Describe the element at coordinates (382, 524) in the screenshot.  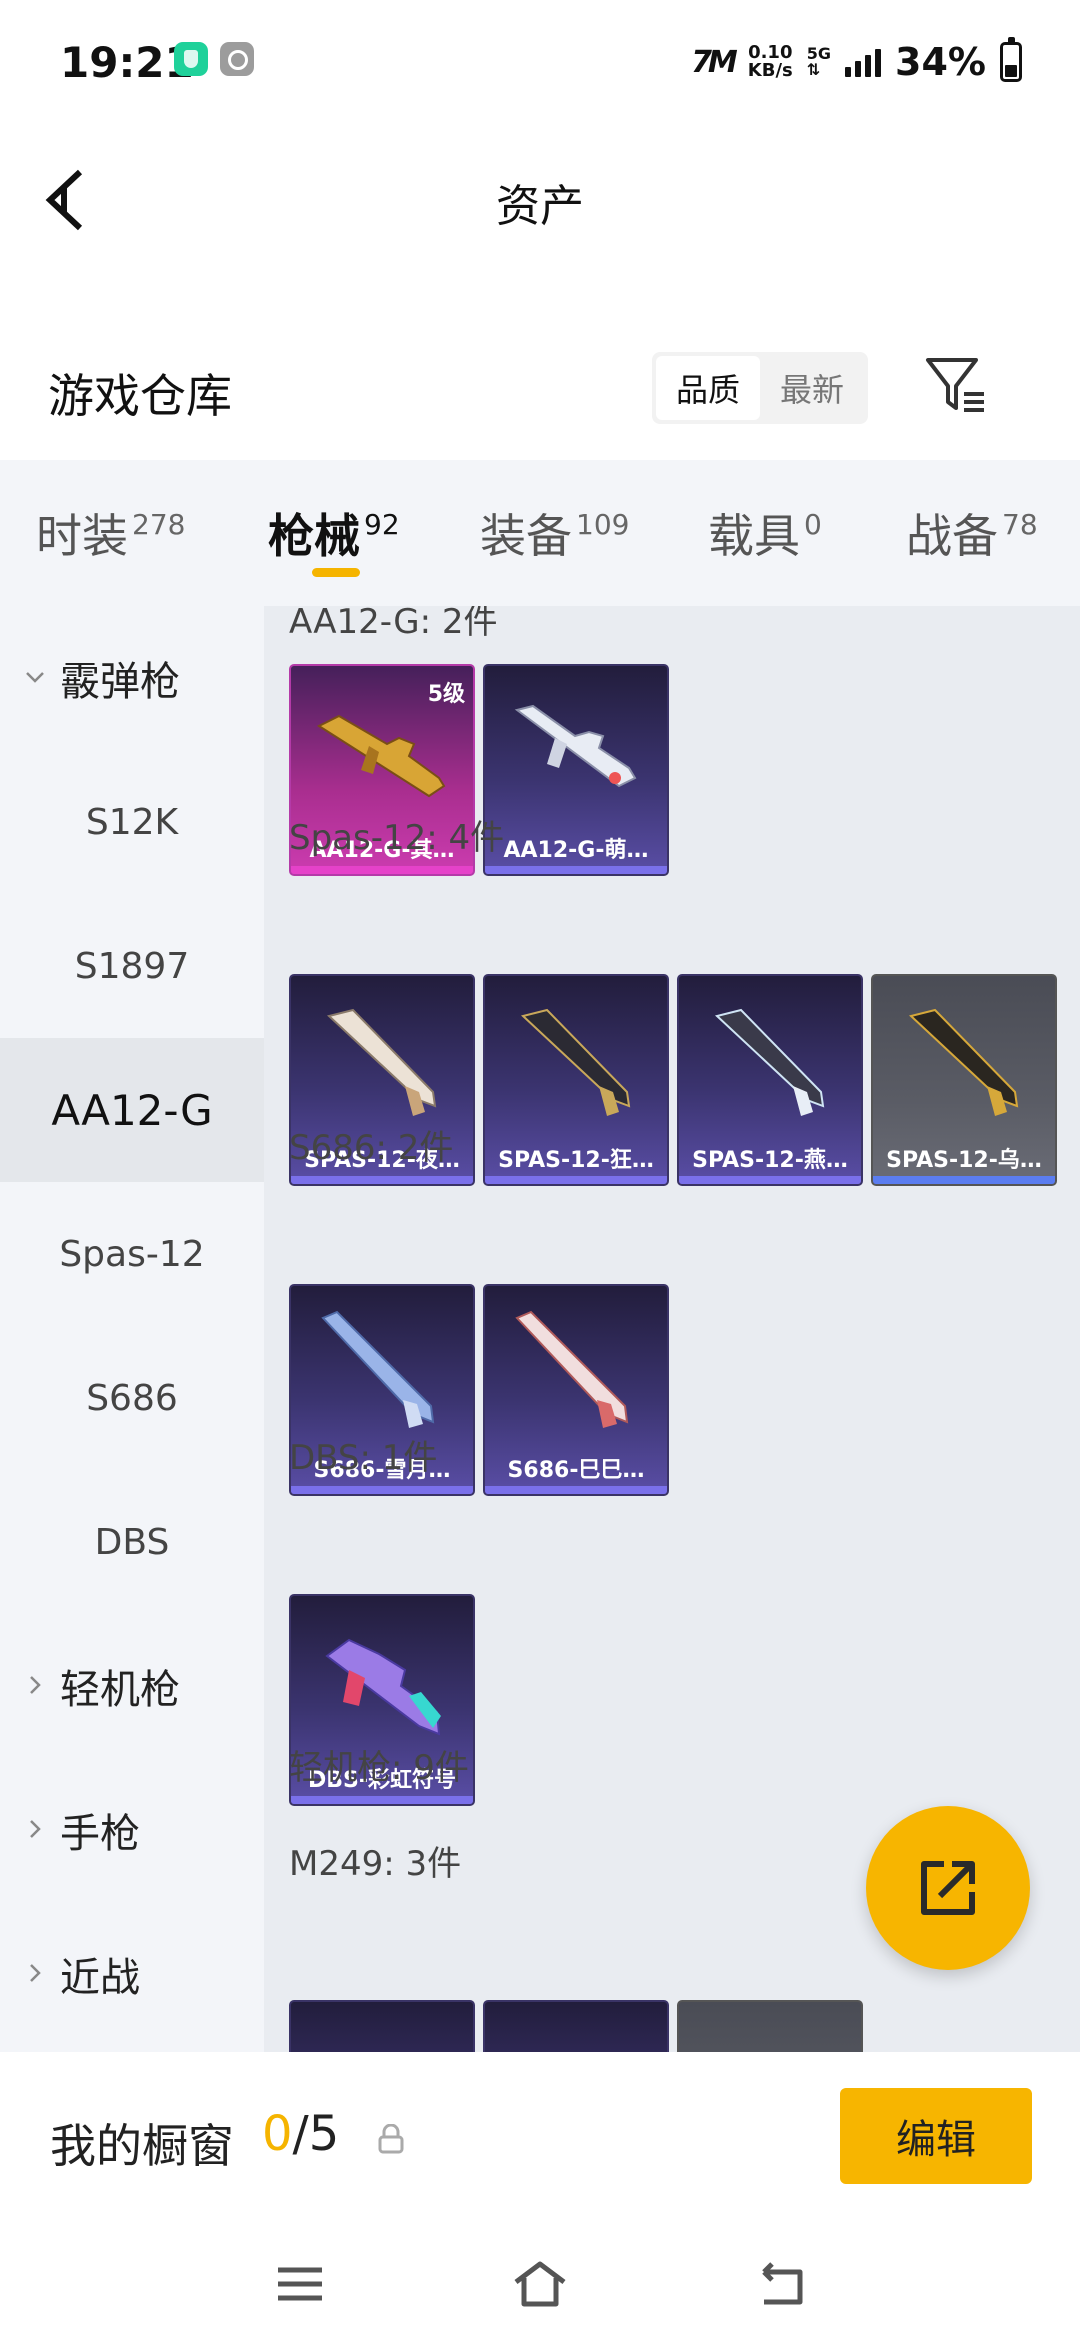
I see `tab-count: 92` at that location.